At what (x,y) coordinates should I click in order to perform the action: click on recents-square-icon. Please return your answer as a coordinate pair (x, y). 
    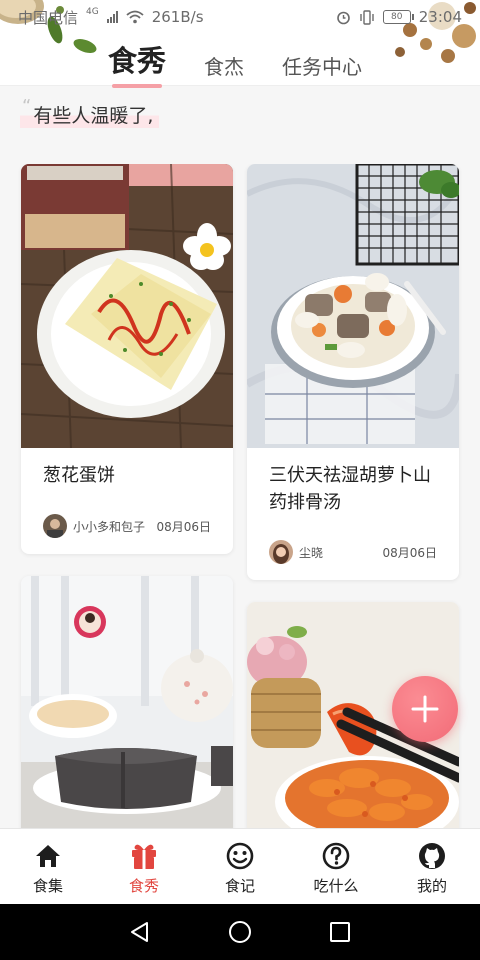
    Looking at the image, I should click on (340, 932).